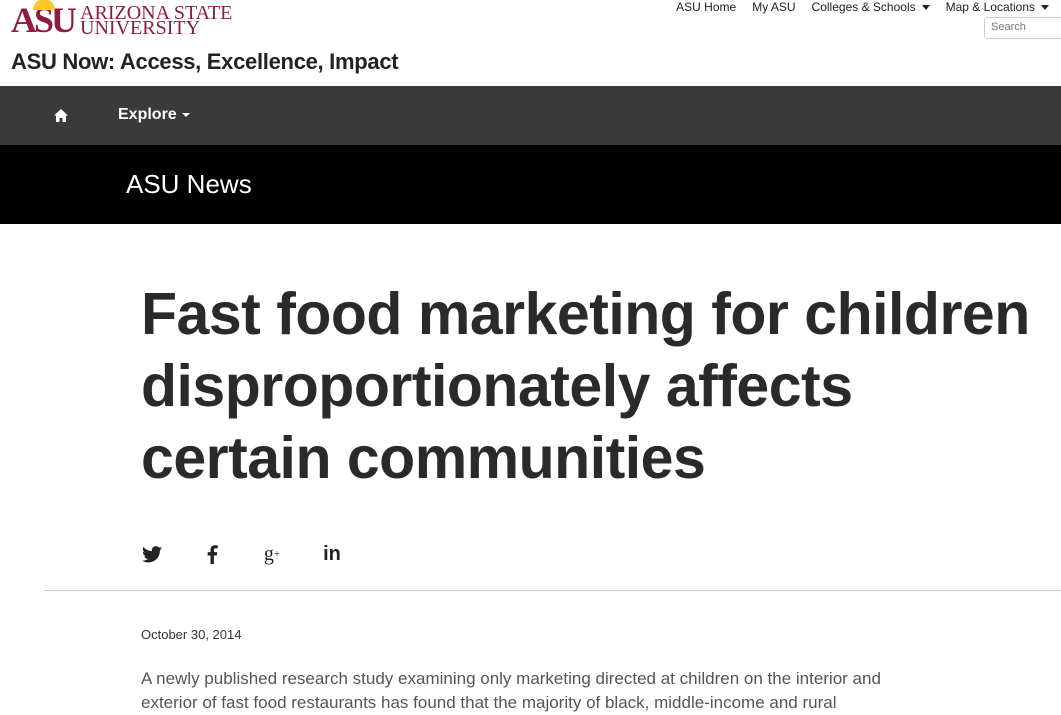  Describe the element at coordinates (773, 7) in the screenshot. I see `my-asu-link: My ASU` at that location.